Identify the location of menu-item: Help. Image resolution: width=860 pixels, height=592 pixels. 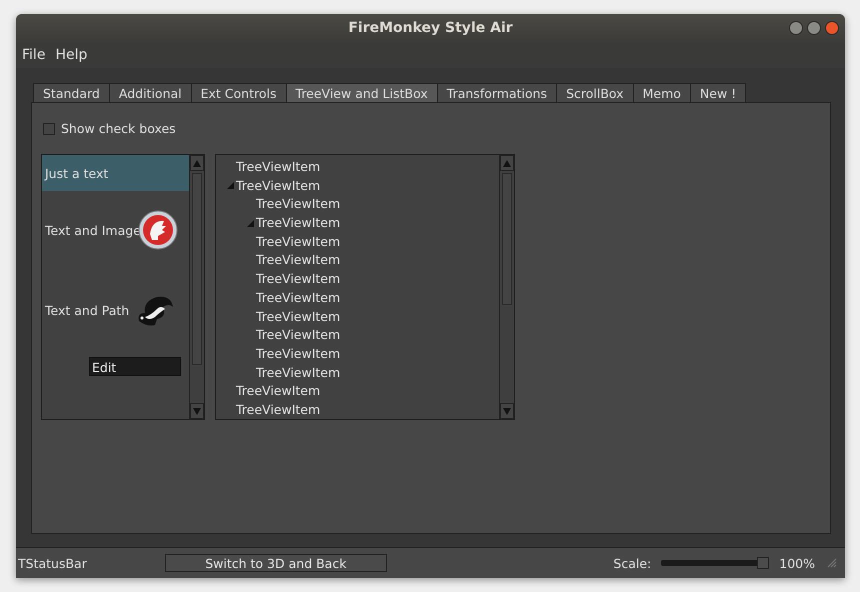
(71, 55).